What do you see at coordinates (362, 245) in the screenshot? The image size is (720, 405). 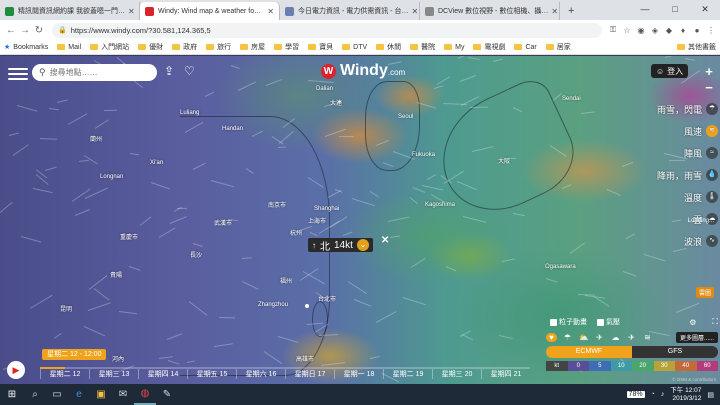 I see `chevron-down-icon: ⌄` at bounding box center [362, 245].